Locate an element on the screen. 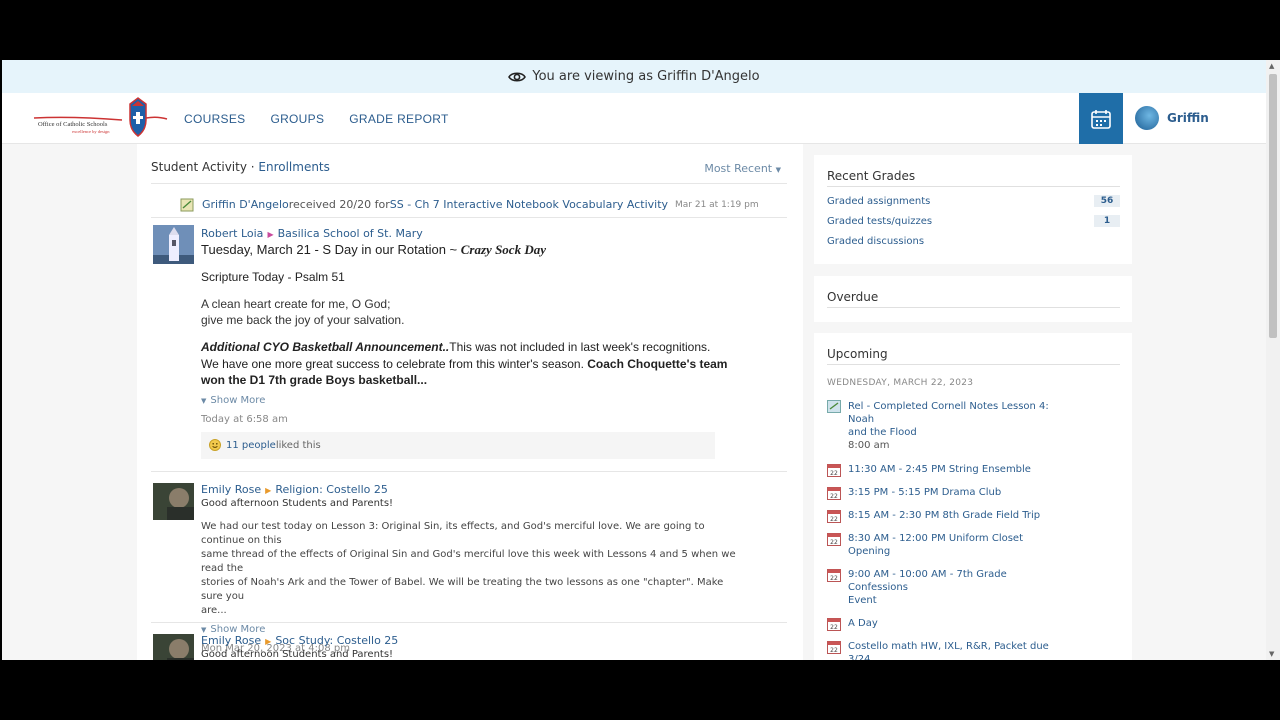  upcoming-date: WEDNESDAY, MARCH 22, 2023 is located at coordinates (900, 383).